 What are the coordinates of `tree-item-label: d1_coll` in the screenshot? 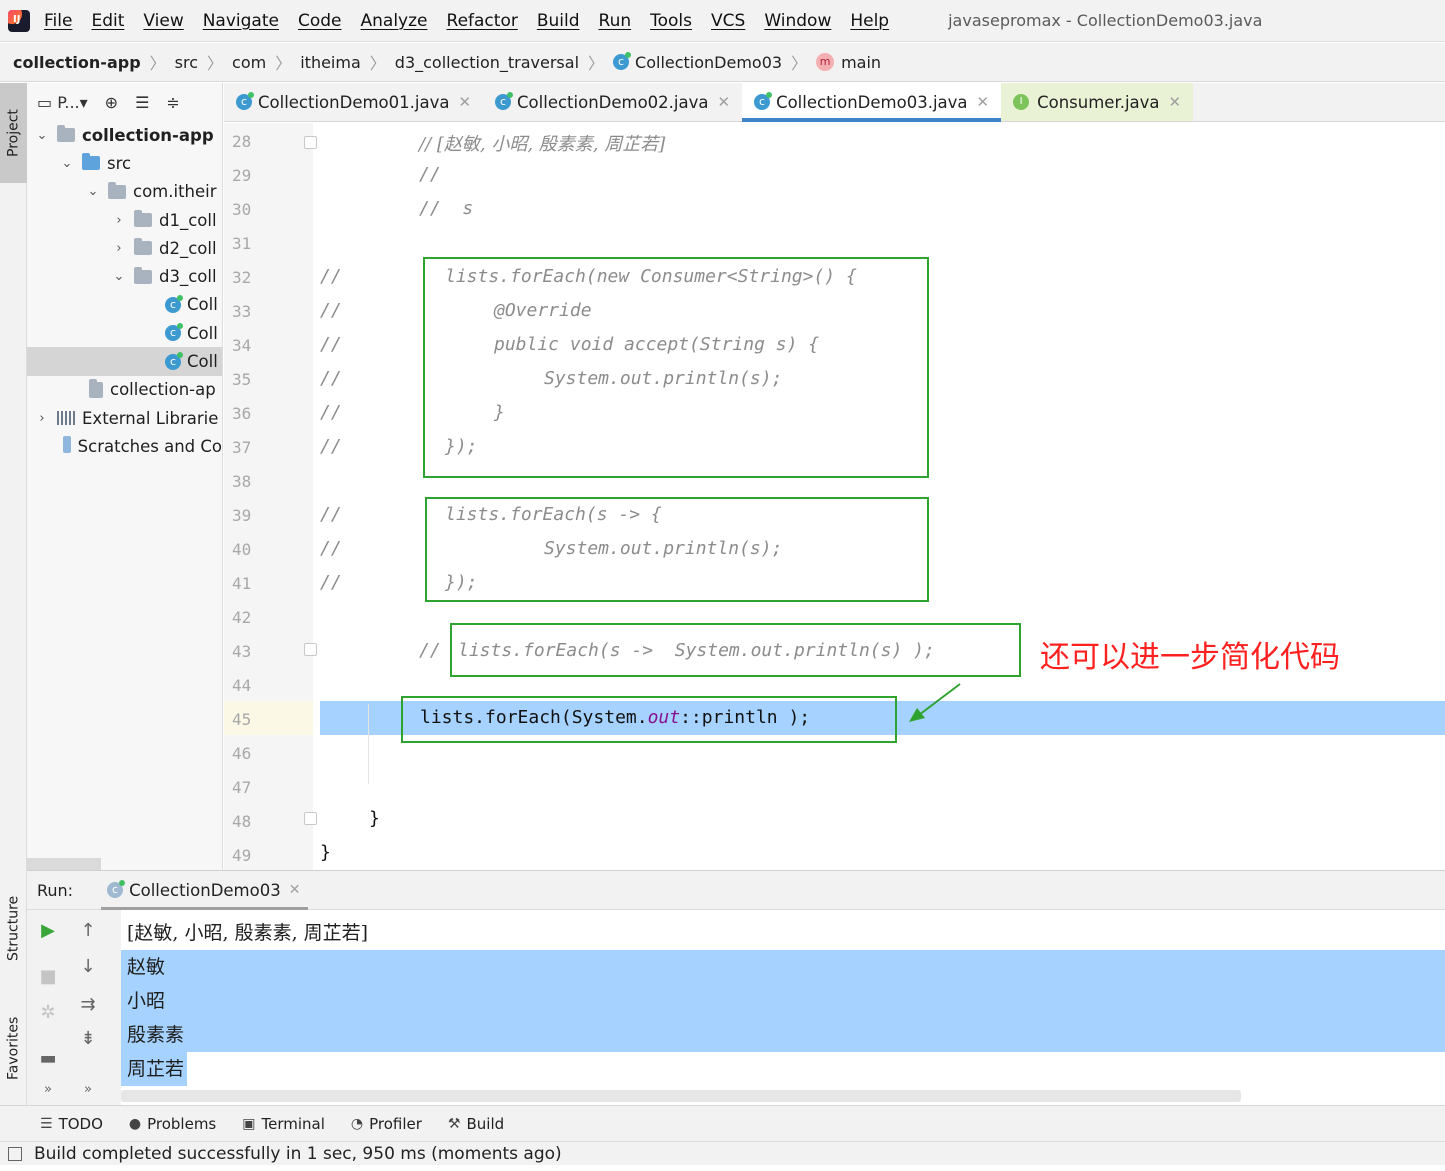 It's located at (188, 220).